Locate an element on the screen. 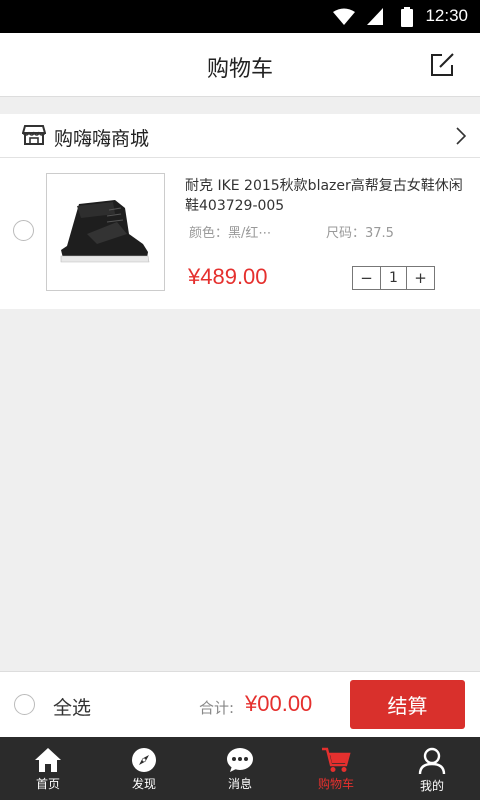 The image size is (480, 800). bottom-tab-bar: 首页 发现 消息 购物车 我的 is located at coordinates (240, 768).